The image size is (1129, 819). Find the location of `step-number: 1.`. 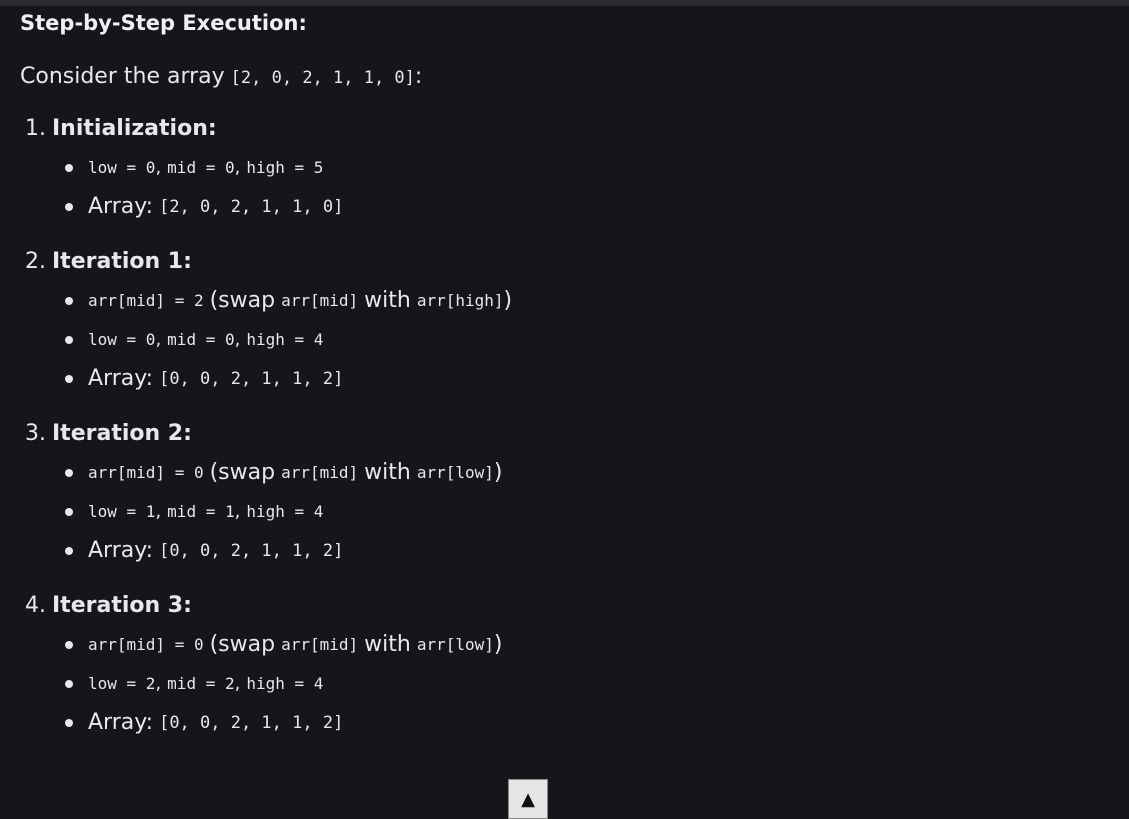

step-number: 1. is located at coordinates (35, 128).